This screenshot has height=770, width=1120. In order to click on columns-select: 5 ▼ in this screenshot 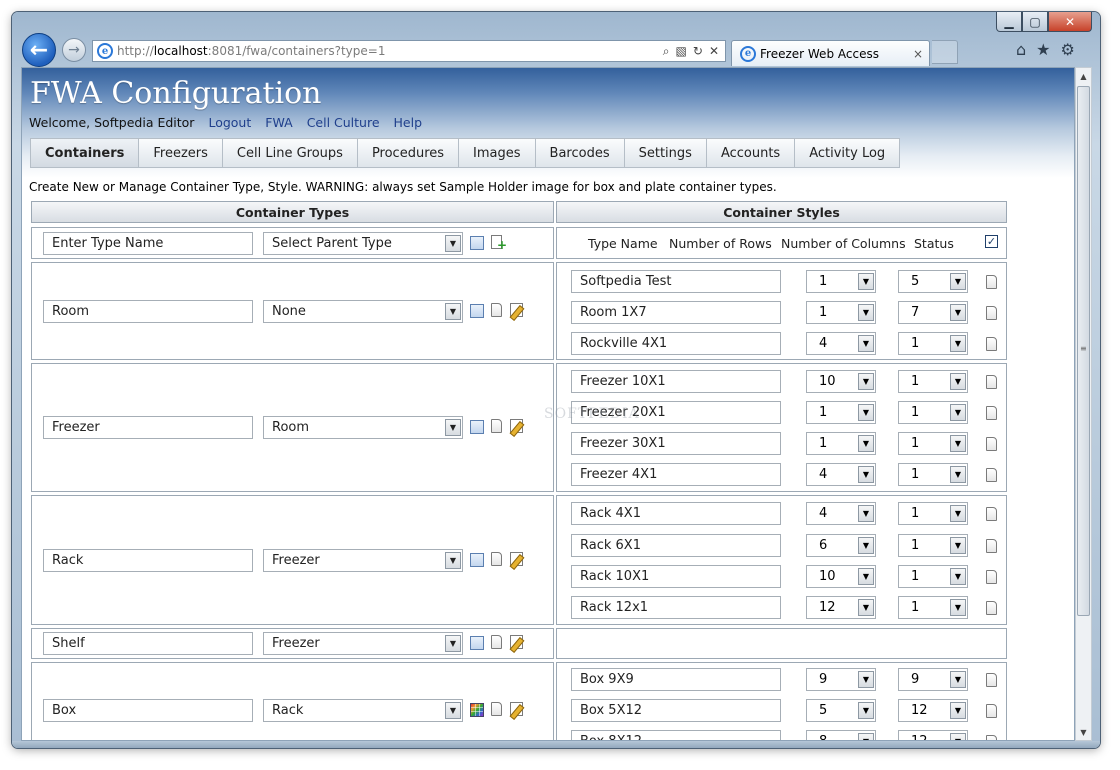, I will do `click(933, 281)`.